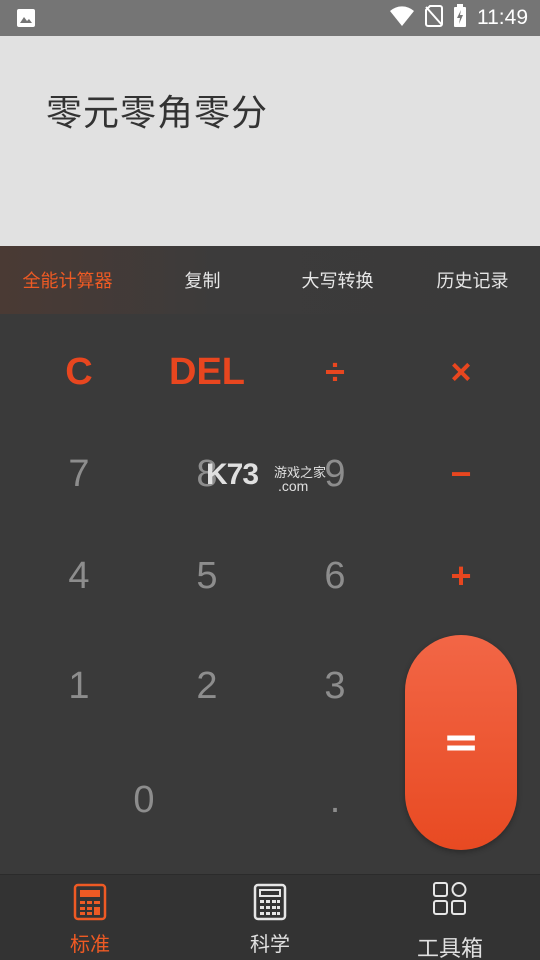  I want to click on nav-scientific-label: 科学, so click(270, 944).